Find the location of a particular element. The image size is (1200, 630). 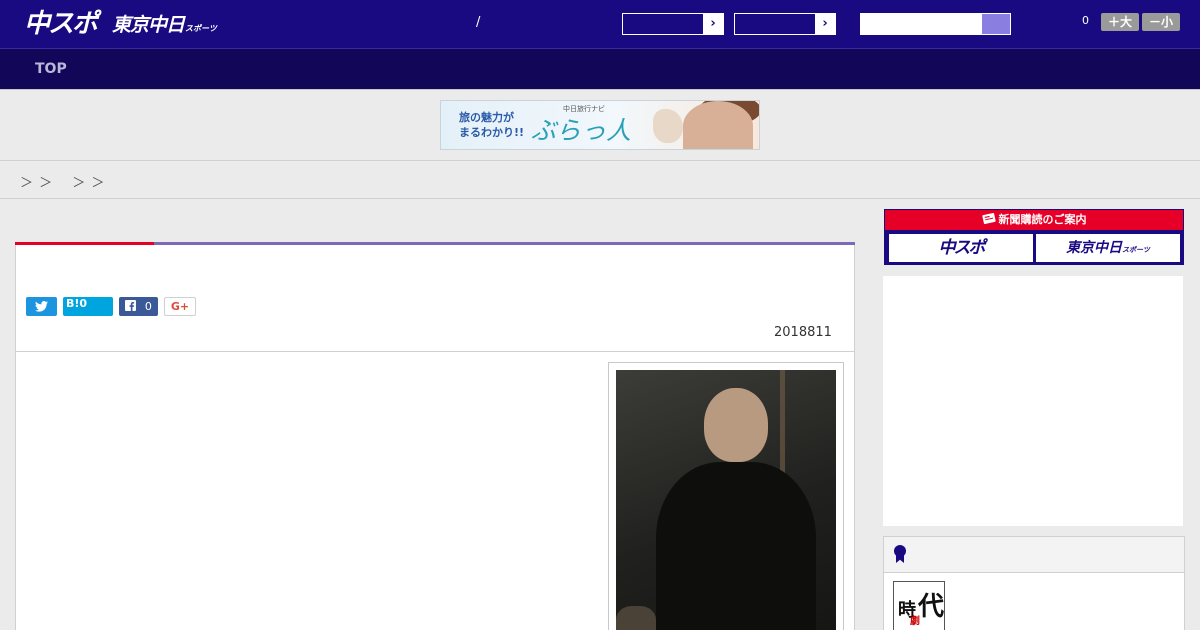

subscribe-tokyo-text: 東京中日 is located at coordinates (1094, 248).